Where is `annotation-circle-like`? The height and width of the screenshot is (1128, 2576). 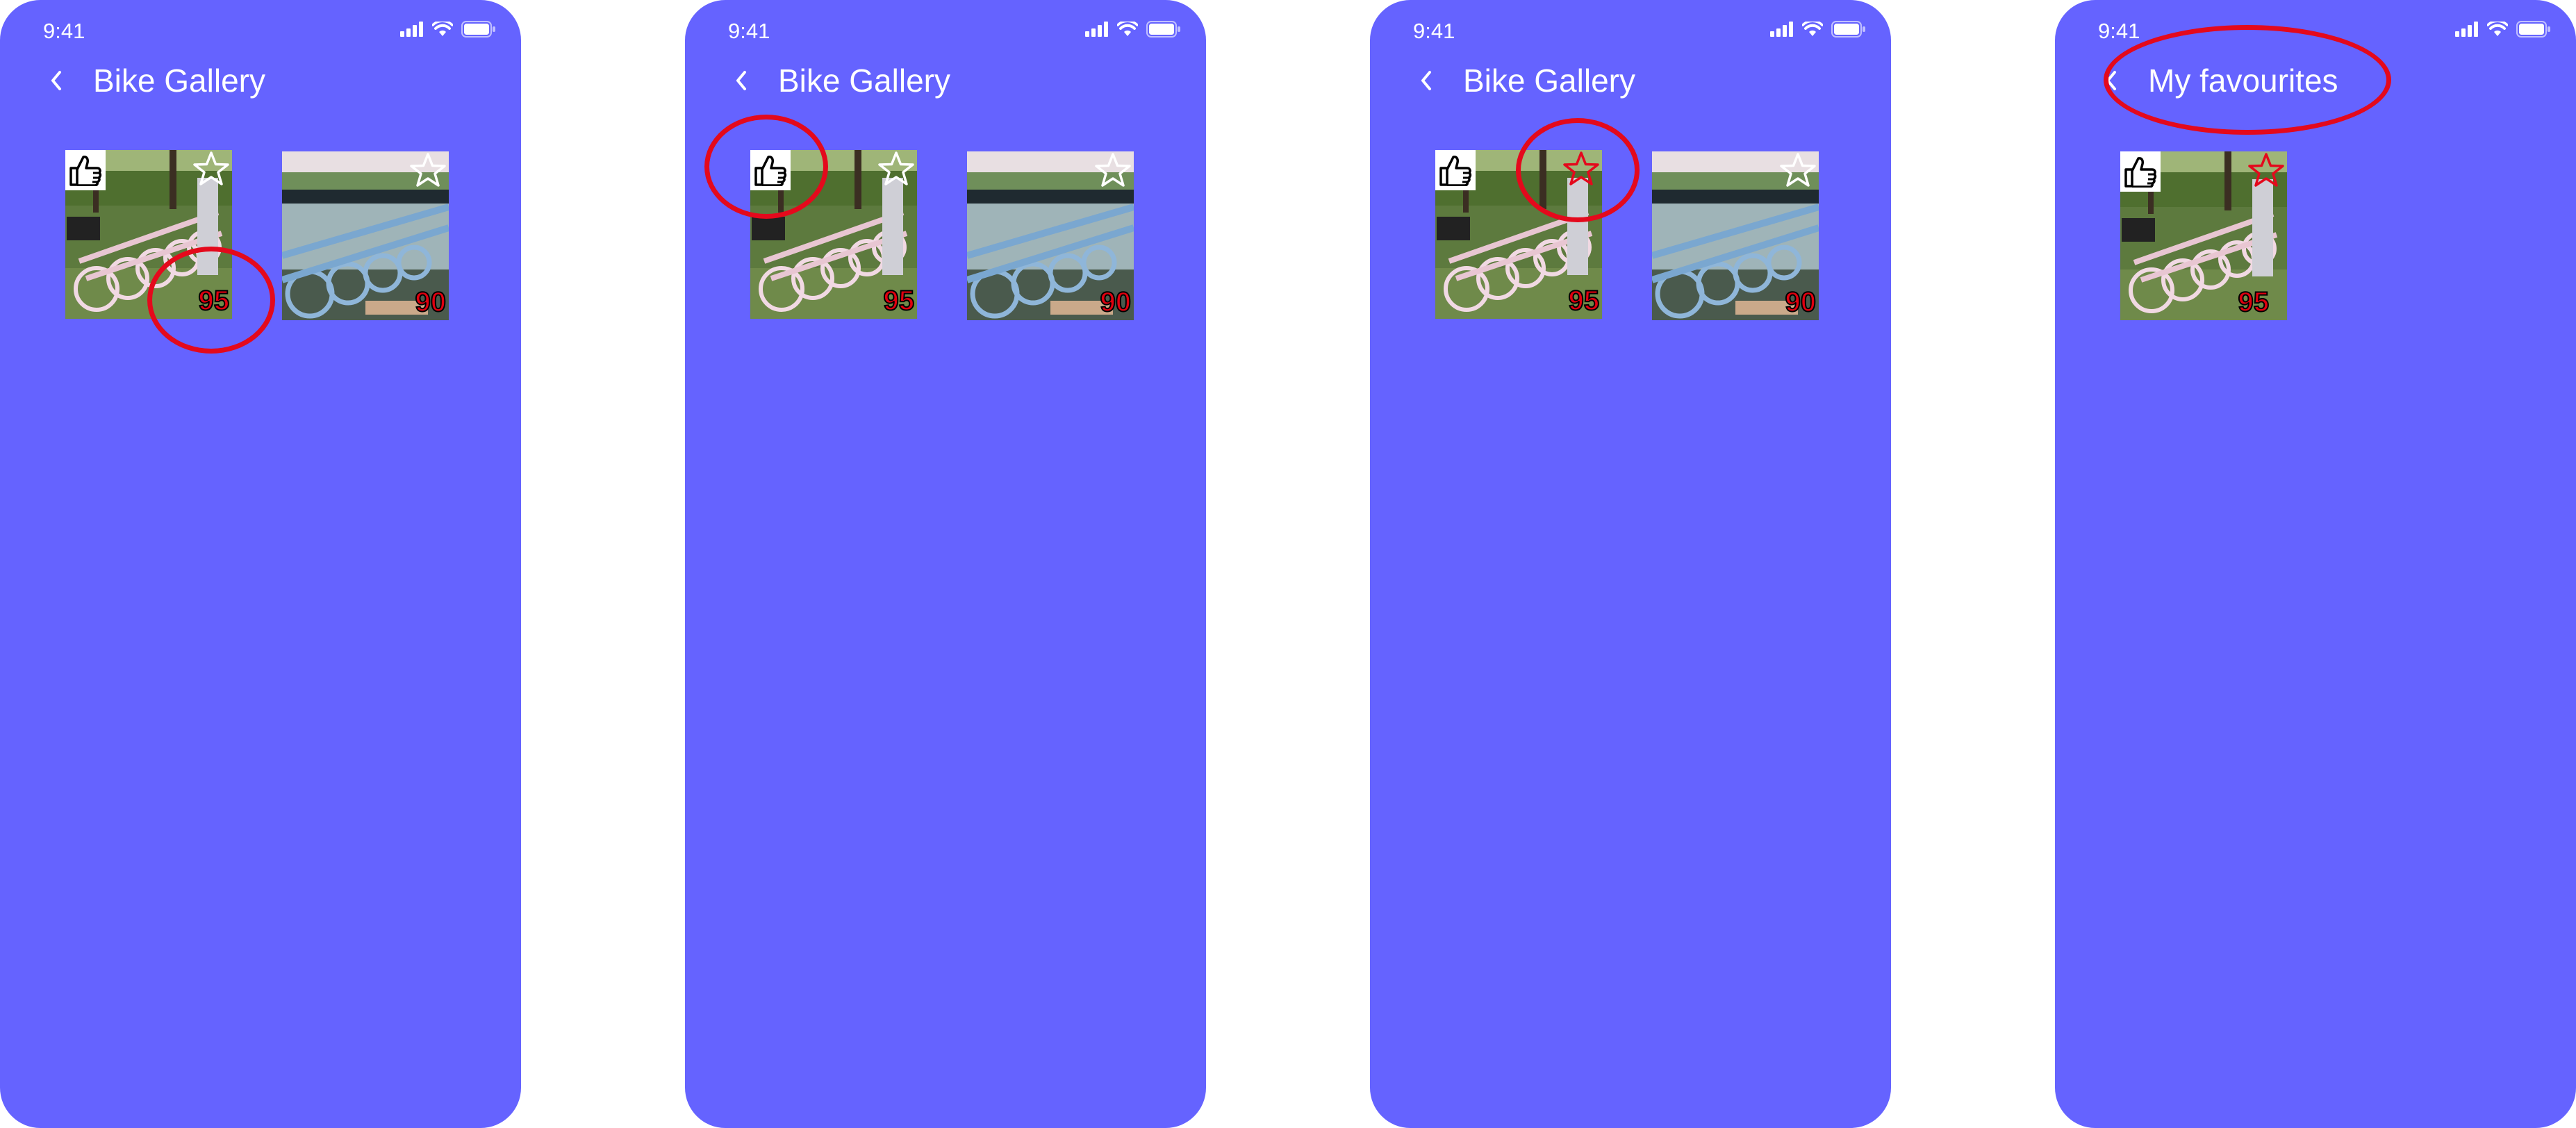 annotation-circle-like is located at coordinates (766, 167).